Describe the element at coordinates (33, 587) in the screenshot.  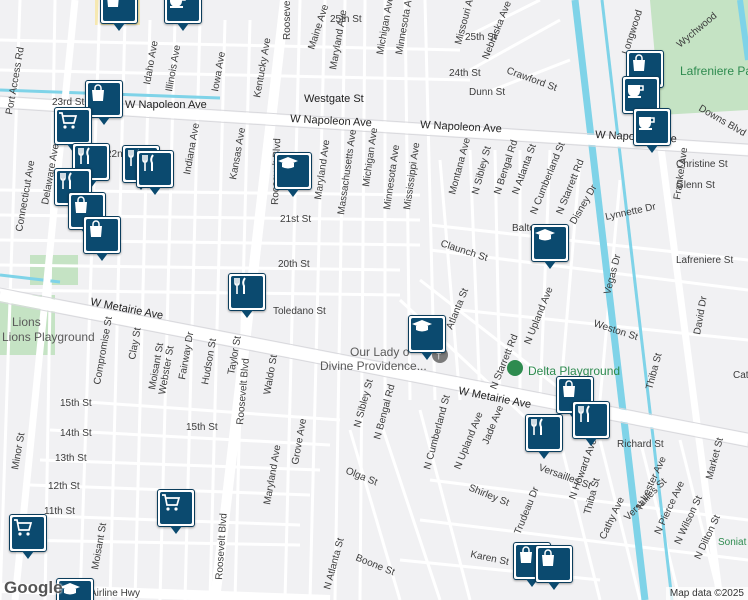
I see `google-logo: Google` at that location.